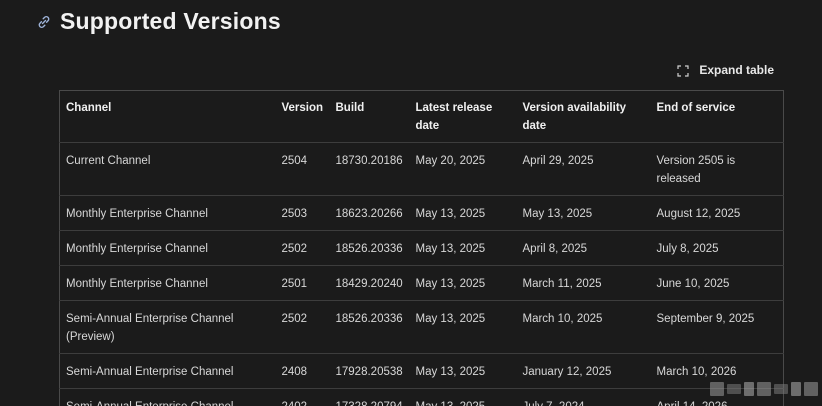 This screenshot has height=406, width=822. What do you see at coordinates (167, 169) in the screenshot?
I see `cell-channel: Current Channel` at bounding box center [167, 169].